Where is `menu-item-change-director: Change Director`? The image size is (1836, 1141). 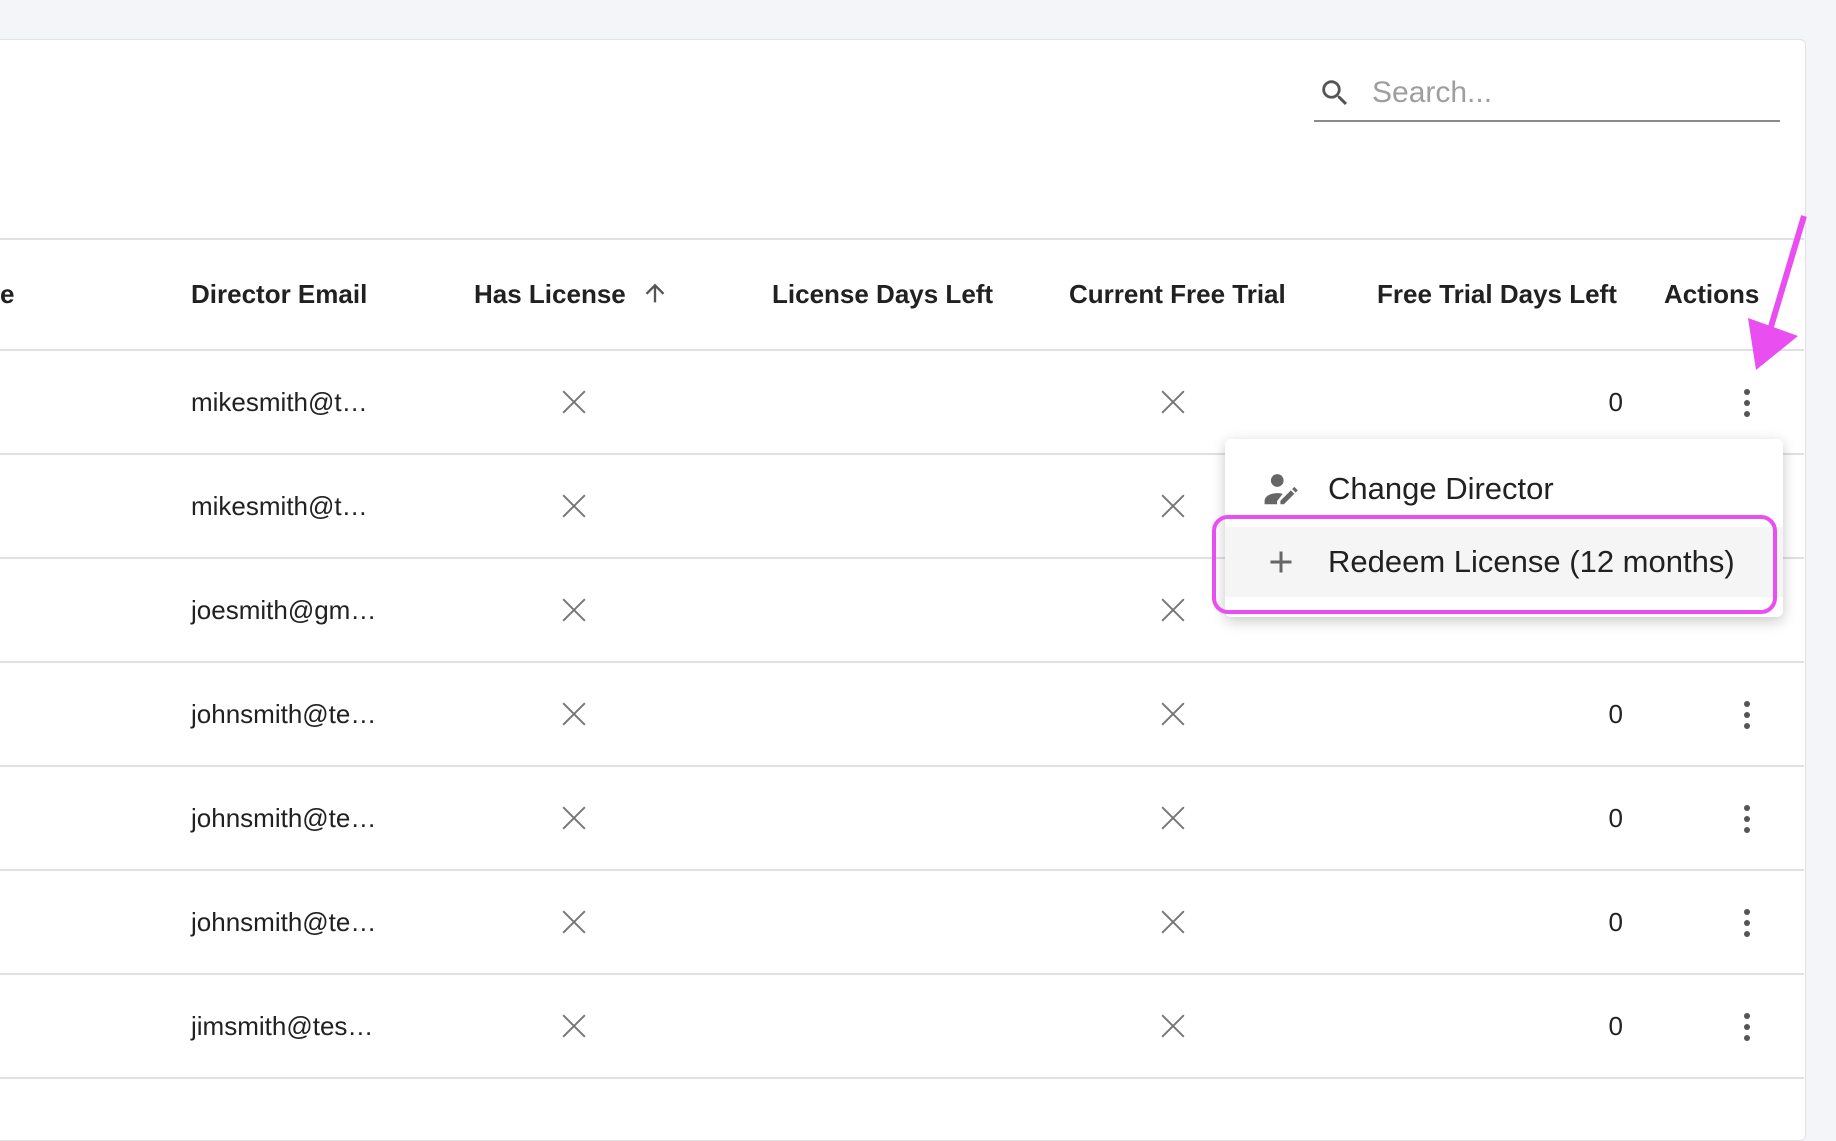
menu-item-change-director: Change Director is located at coordinates (1504, 489).